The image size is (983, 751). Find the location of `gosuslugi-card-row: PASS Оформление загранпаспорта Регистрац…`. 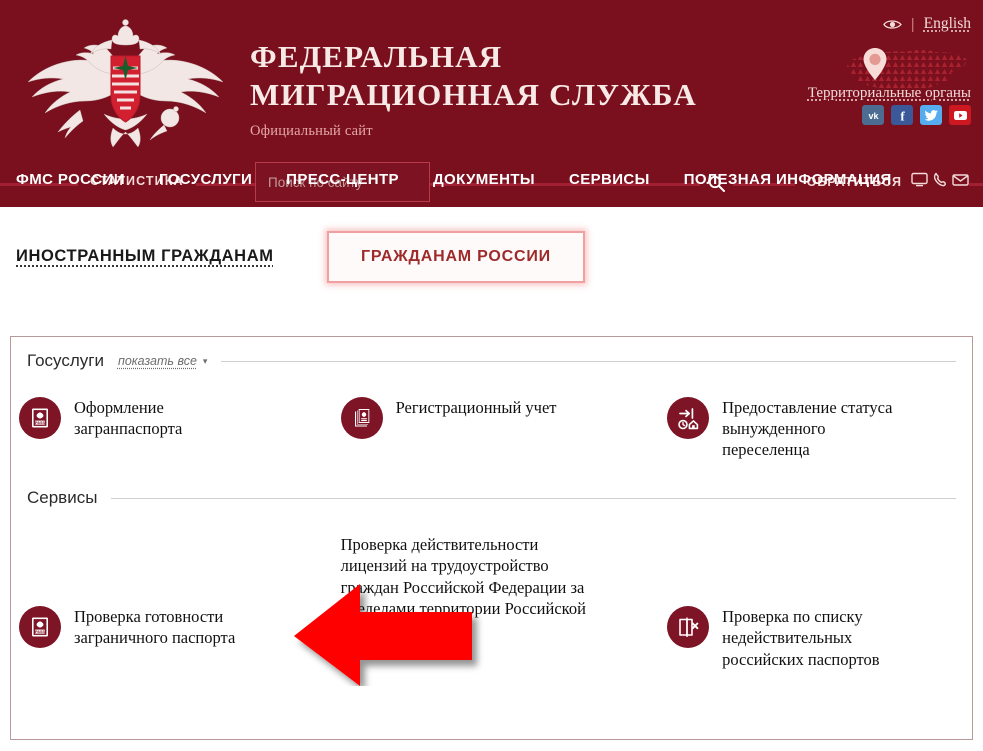

gosuslugi-card-row: PASS Оформление загранпаспорта Регистрац… is located at coordinates (491, 428).